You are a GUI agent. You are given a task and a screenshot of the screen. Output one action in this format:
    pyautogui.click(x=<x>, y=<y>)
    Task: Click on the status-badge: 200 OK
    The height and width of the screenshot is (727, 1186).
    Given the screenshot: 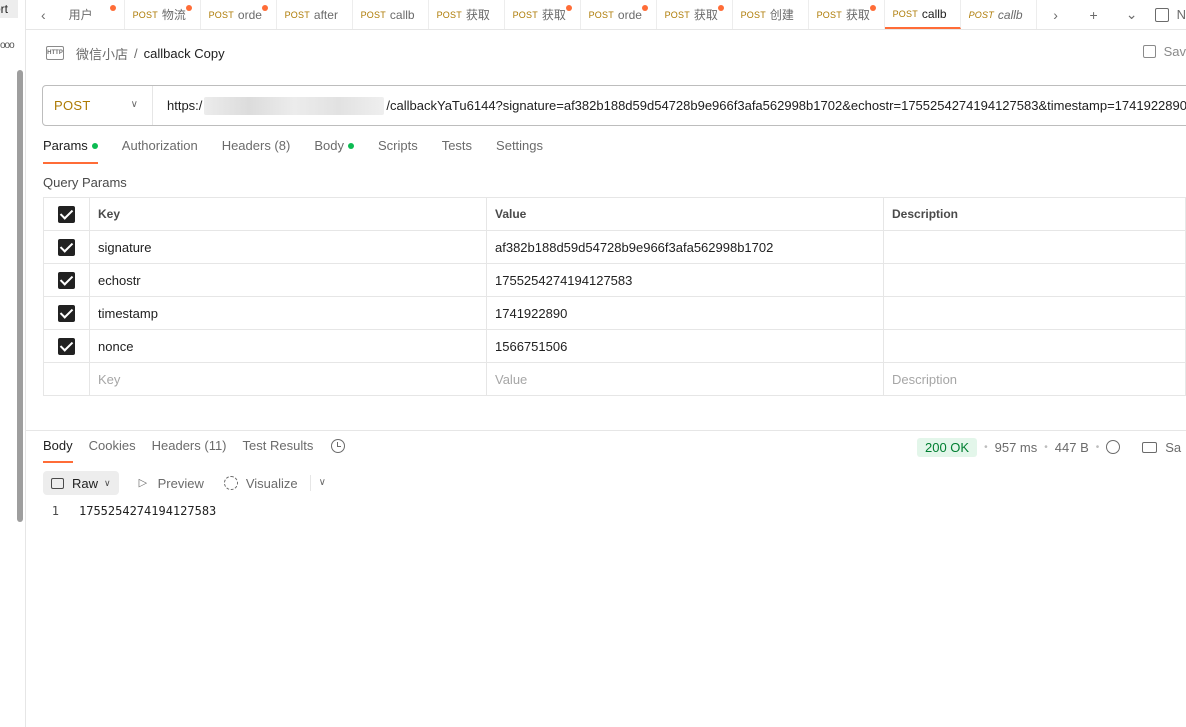 What is the action you would take?
    pyautogui.click(x=947, y=447)
    